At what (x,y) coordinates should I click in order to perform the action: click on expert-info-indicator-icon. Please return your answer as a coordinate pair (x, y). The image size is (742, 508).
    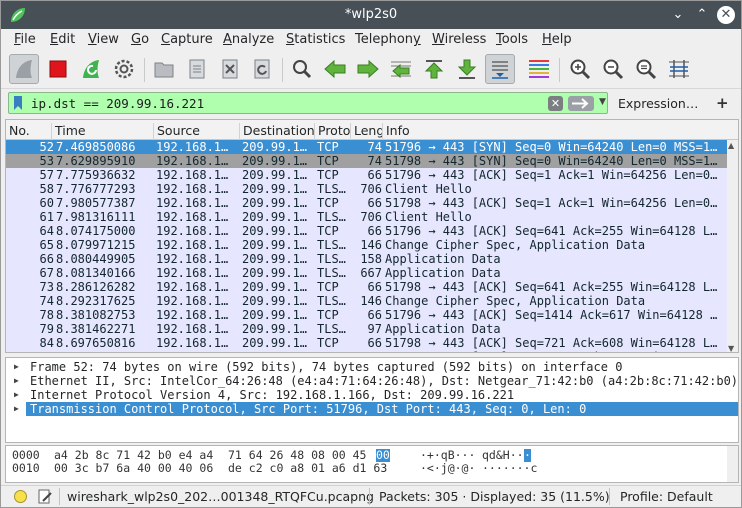
    Looking at the image, I should click on (20, 496).